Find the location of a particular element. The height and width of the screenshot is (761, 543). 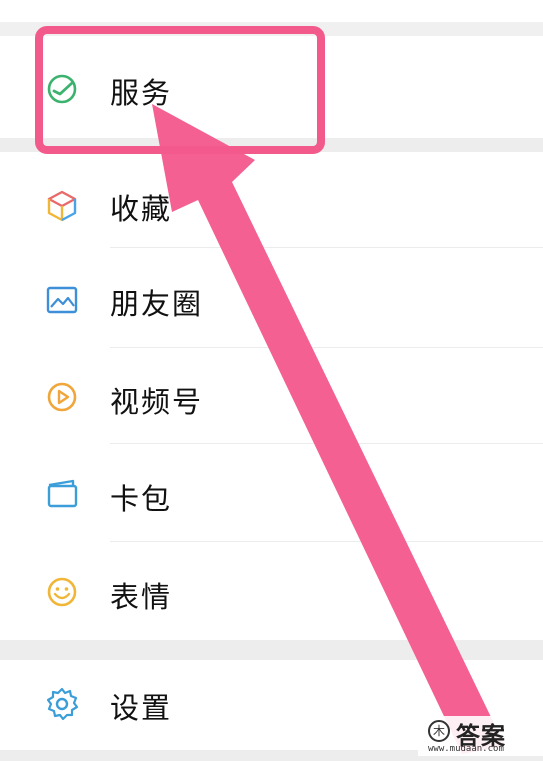

watermark: 木 答案 www.mudaan.com is located at coordinates (480, 736).